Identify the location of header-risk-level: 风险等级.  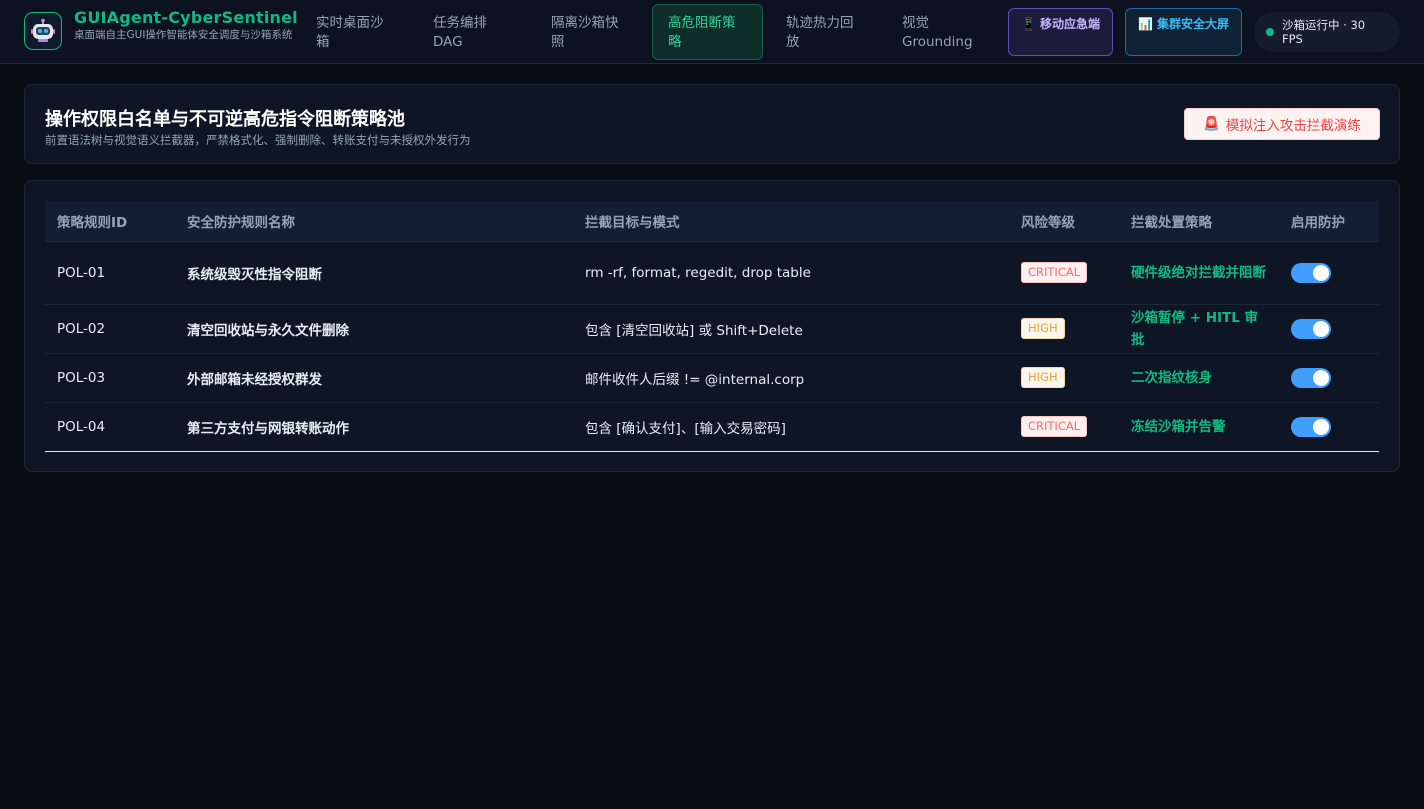
(1064, 221).